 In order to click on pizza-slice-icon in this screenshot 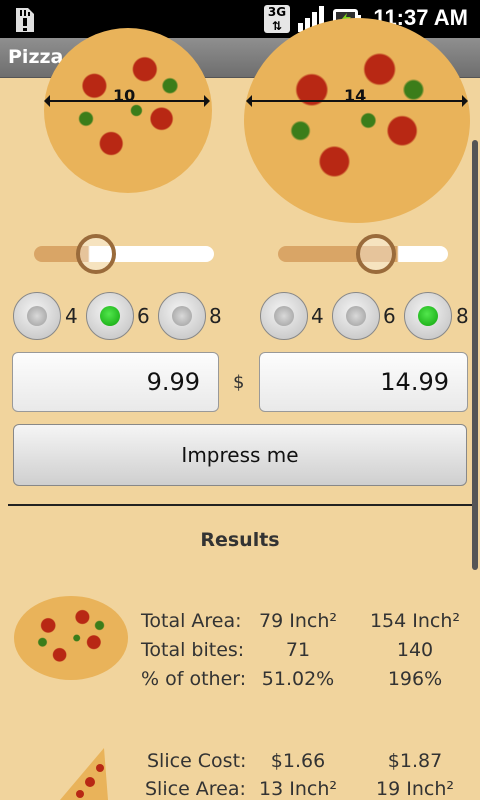, I will do `click(84, 774)`.